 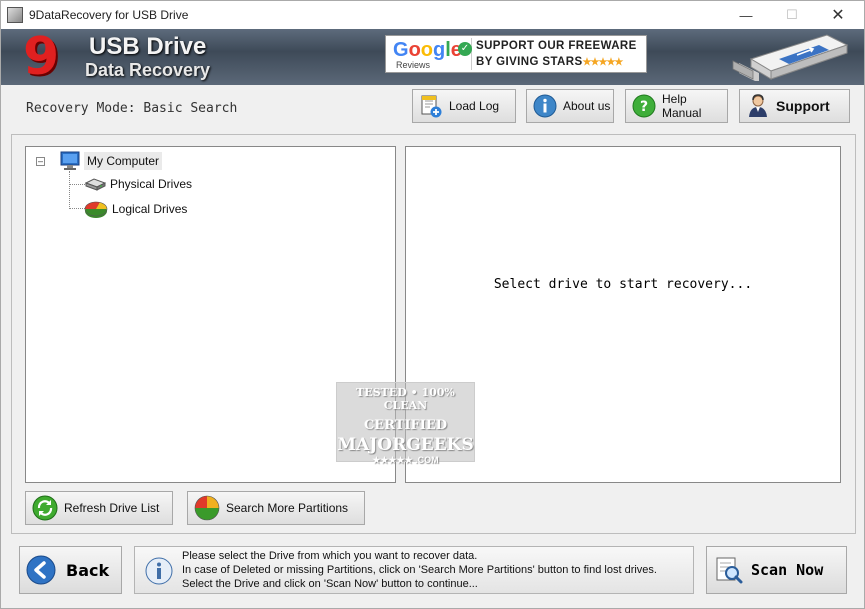 What do you see at coordinates (132, 108) in the screenshot?
I see `recovery-mode-label: Recovery Mode: Basic Search` at bounding box center [132, 108].